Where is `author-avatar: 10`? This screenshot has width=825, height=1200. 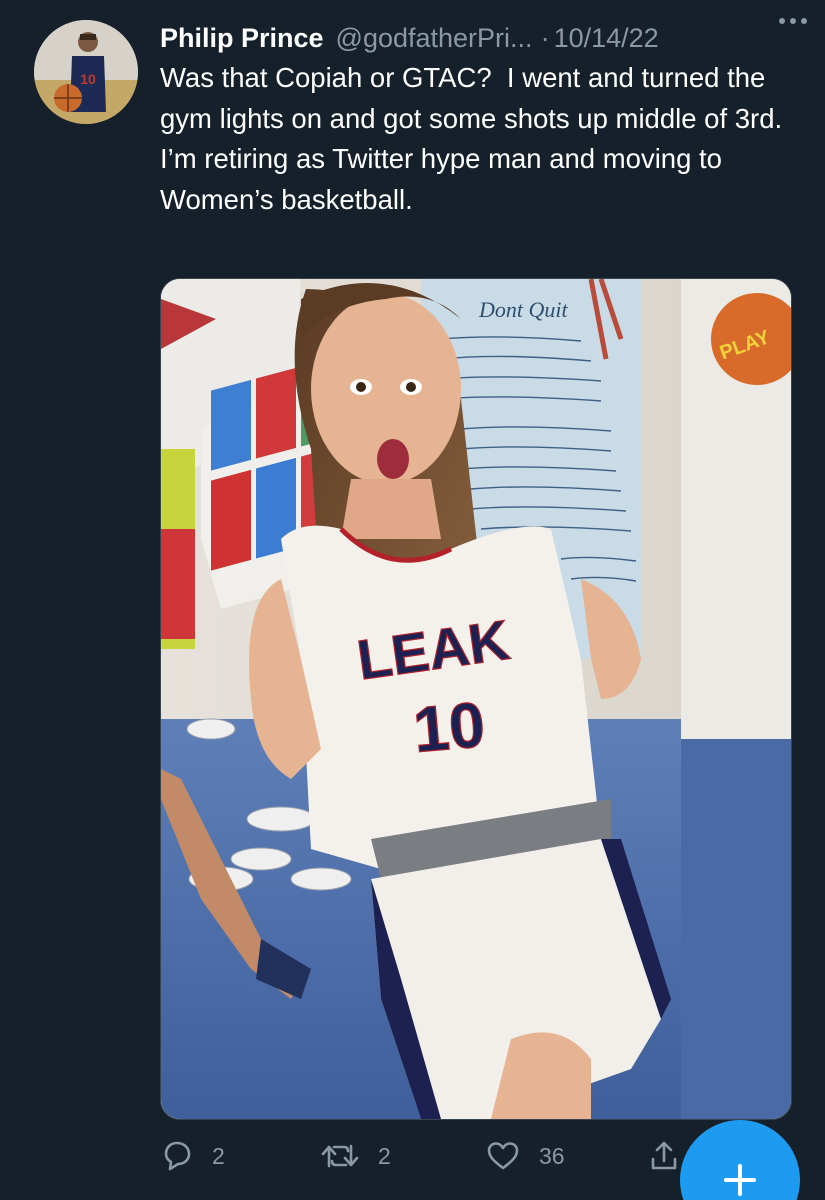 author-avatar: 10 is located at coordinates (86, 72).